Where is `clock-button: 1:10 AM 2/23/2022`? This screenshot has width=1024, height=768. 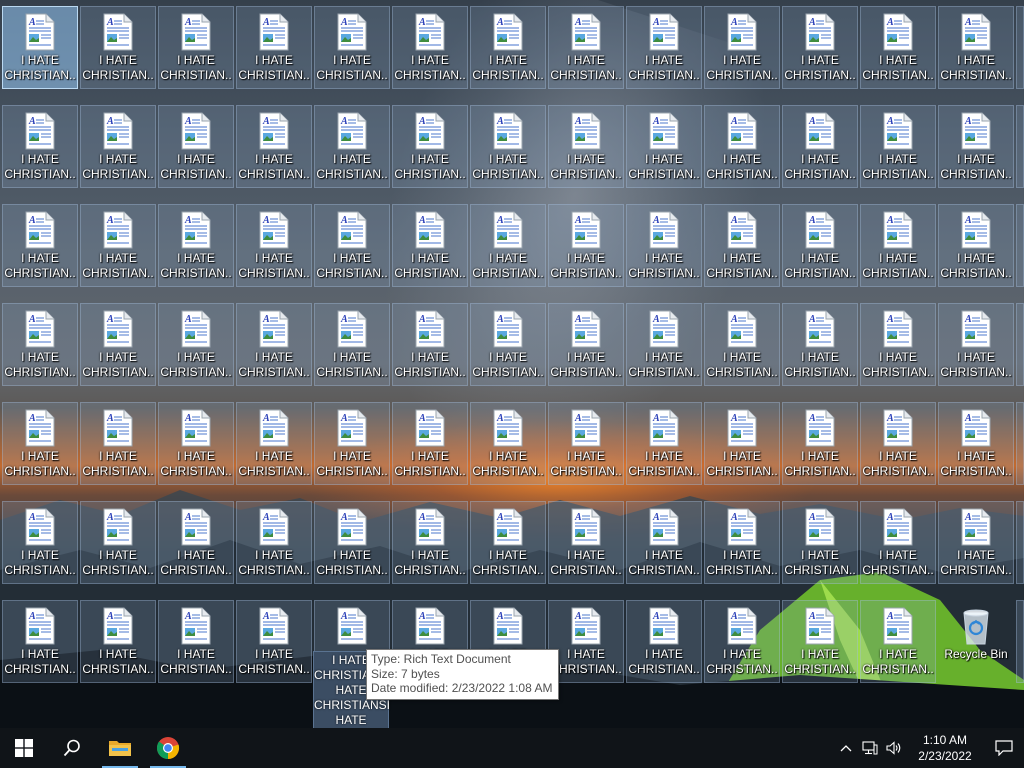
clock-button: 1:10 AM 2/23/2022 is located at coordinates (945, 748).